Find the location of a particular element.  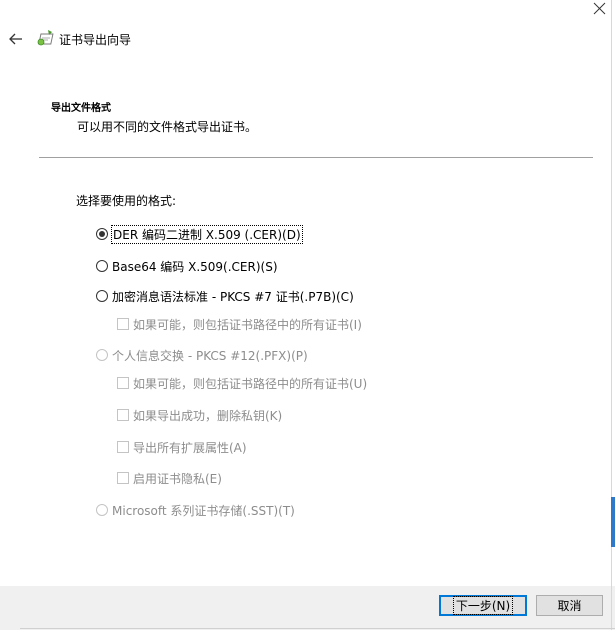

option-label: 如果导出成功，删除私钥(K) is located at coordinates (208, 415).